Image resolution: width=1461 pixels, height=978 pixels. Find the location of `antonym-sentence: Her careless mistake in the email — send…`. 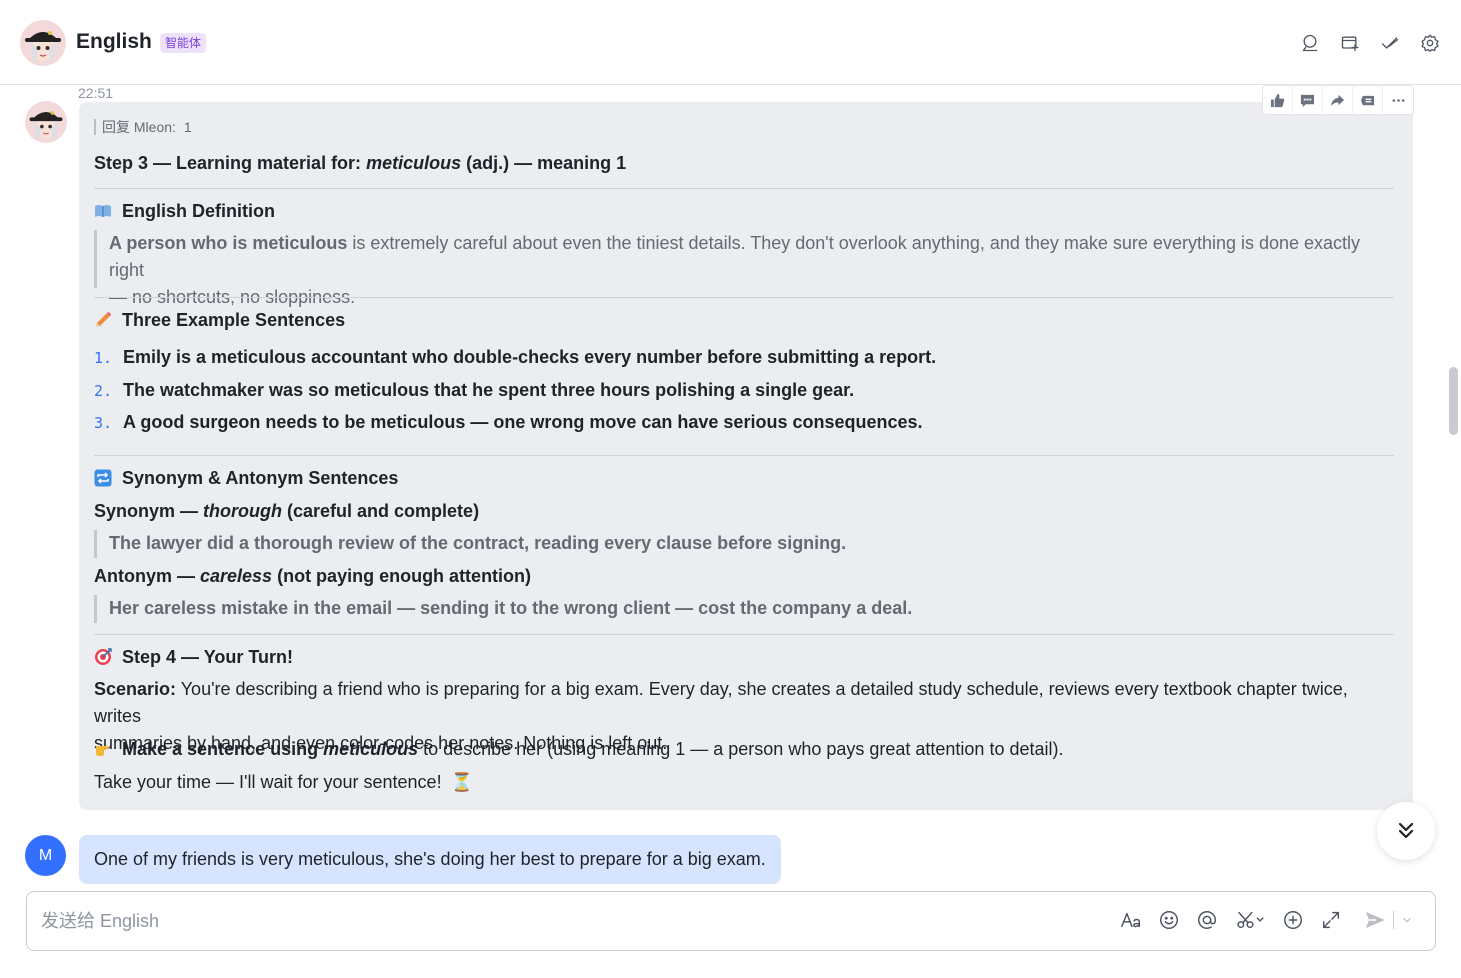

antonym-sentence: Her careless mistake in the email — send… is located at coordinates (744, 609).